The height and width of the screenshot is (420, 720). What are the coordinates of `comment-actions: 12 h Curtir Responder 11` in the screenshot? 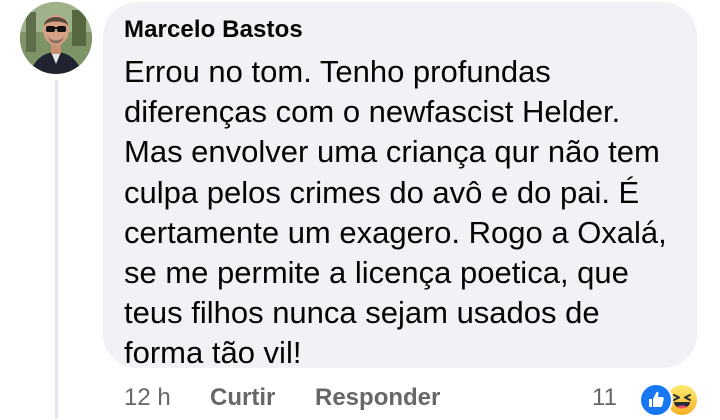 It's located at (360, 400).